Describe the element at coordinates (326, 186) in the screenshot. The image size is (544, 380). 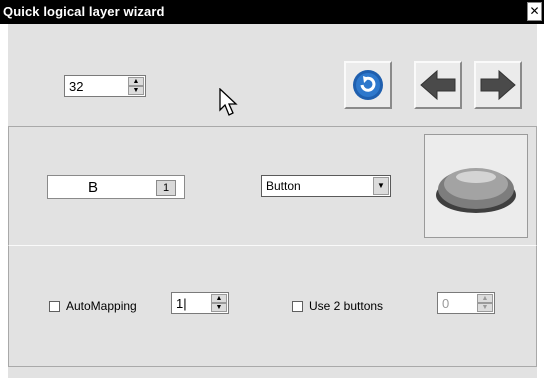
I see `type-select: Button ▼` at that location.